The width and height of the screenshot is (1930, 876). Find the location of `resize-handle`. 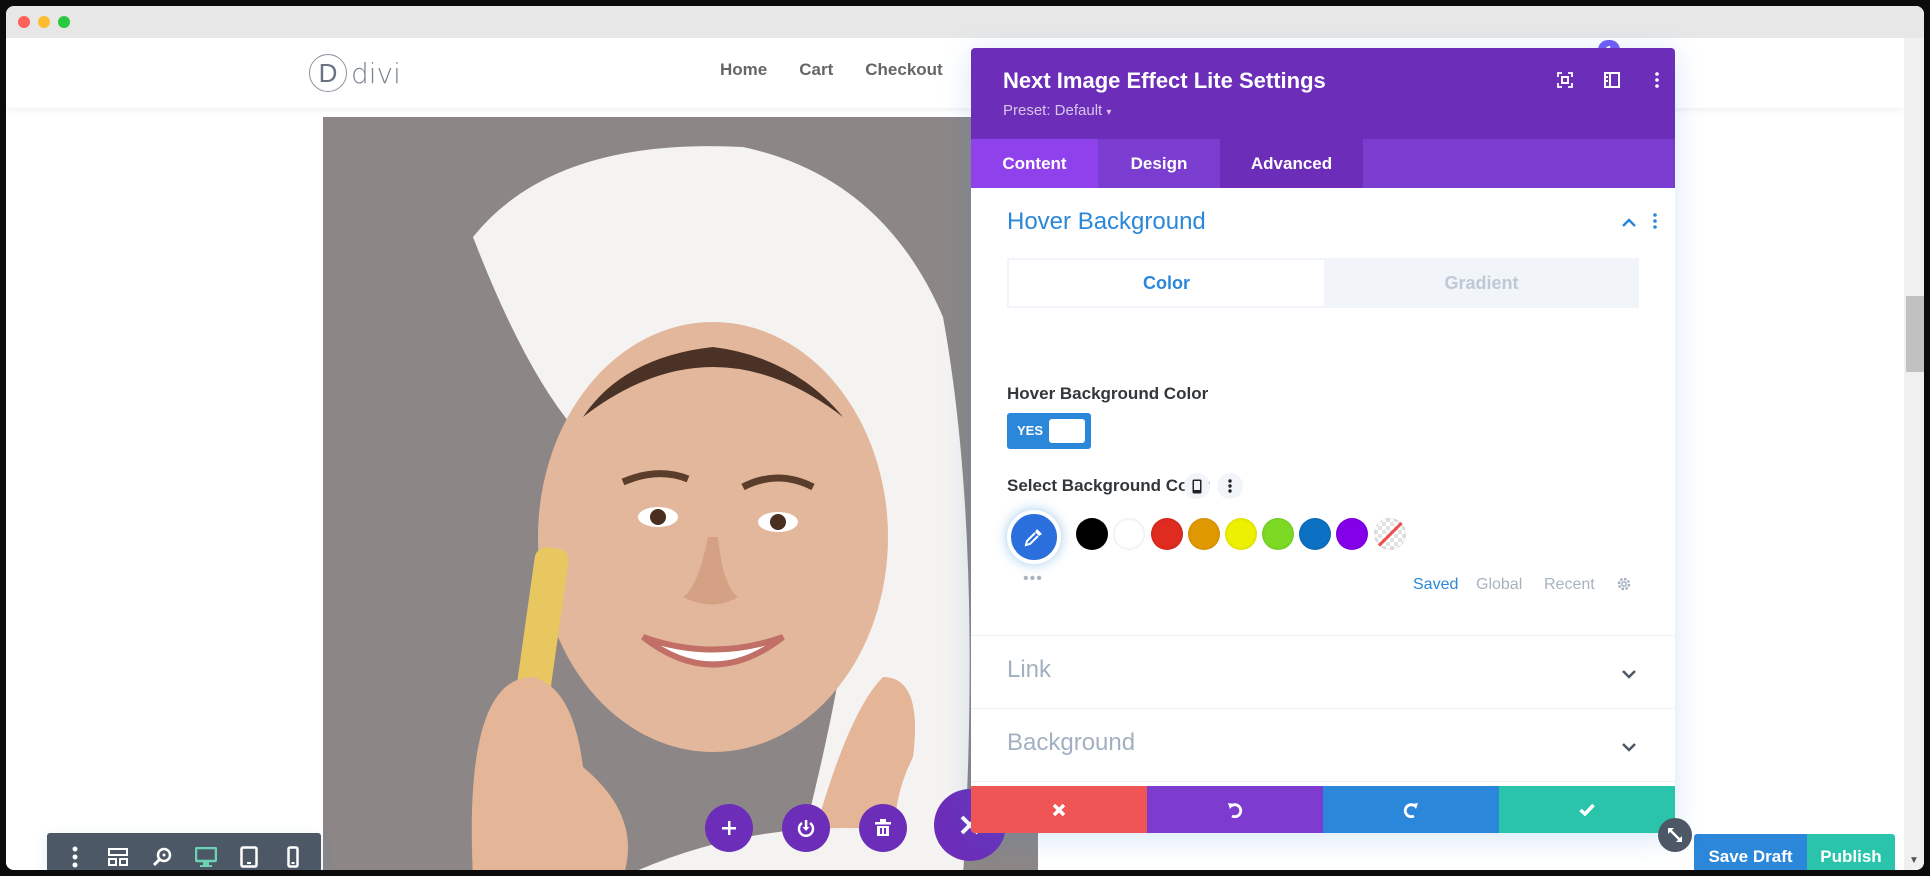

resize-handle is located at coordinates (1675, 835).